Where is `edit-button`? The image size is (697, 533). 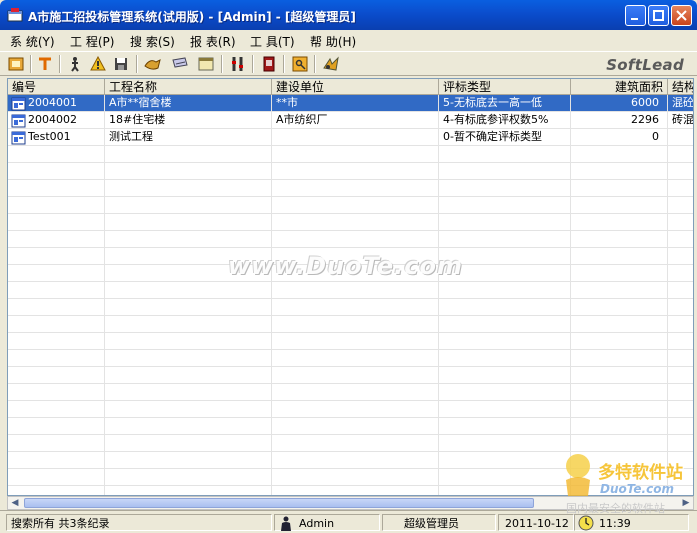 edit-button is located at coordinates (153, 64).